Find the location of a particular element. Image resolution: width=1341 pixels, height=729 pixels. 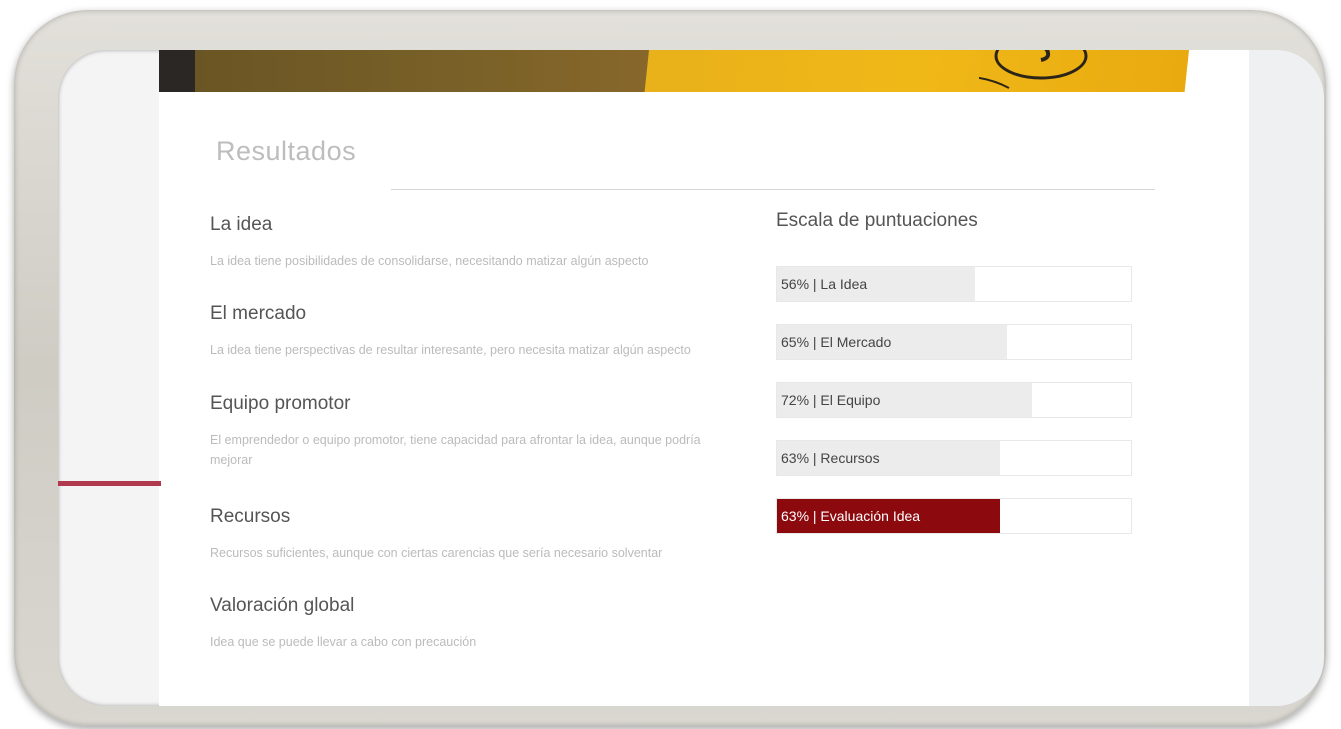

score-bar-idea: 56% | La Idea is located at coordinates (954, 284).